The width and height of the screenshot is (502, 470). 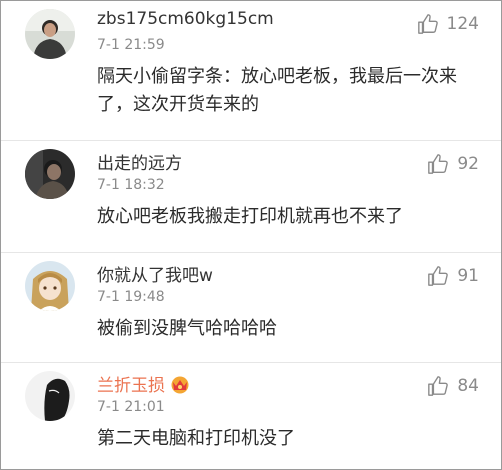 I want to click on comment-time: 7-1 18:32, so click(x=131, y=185).